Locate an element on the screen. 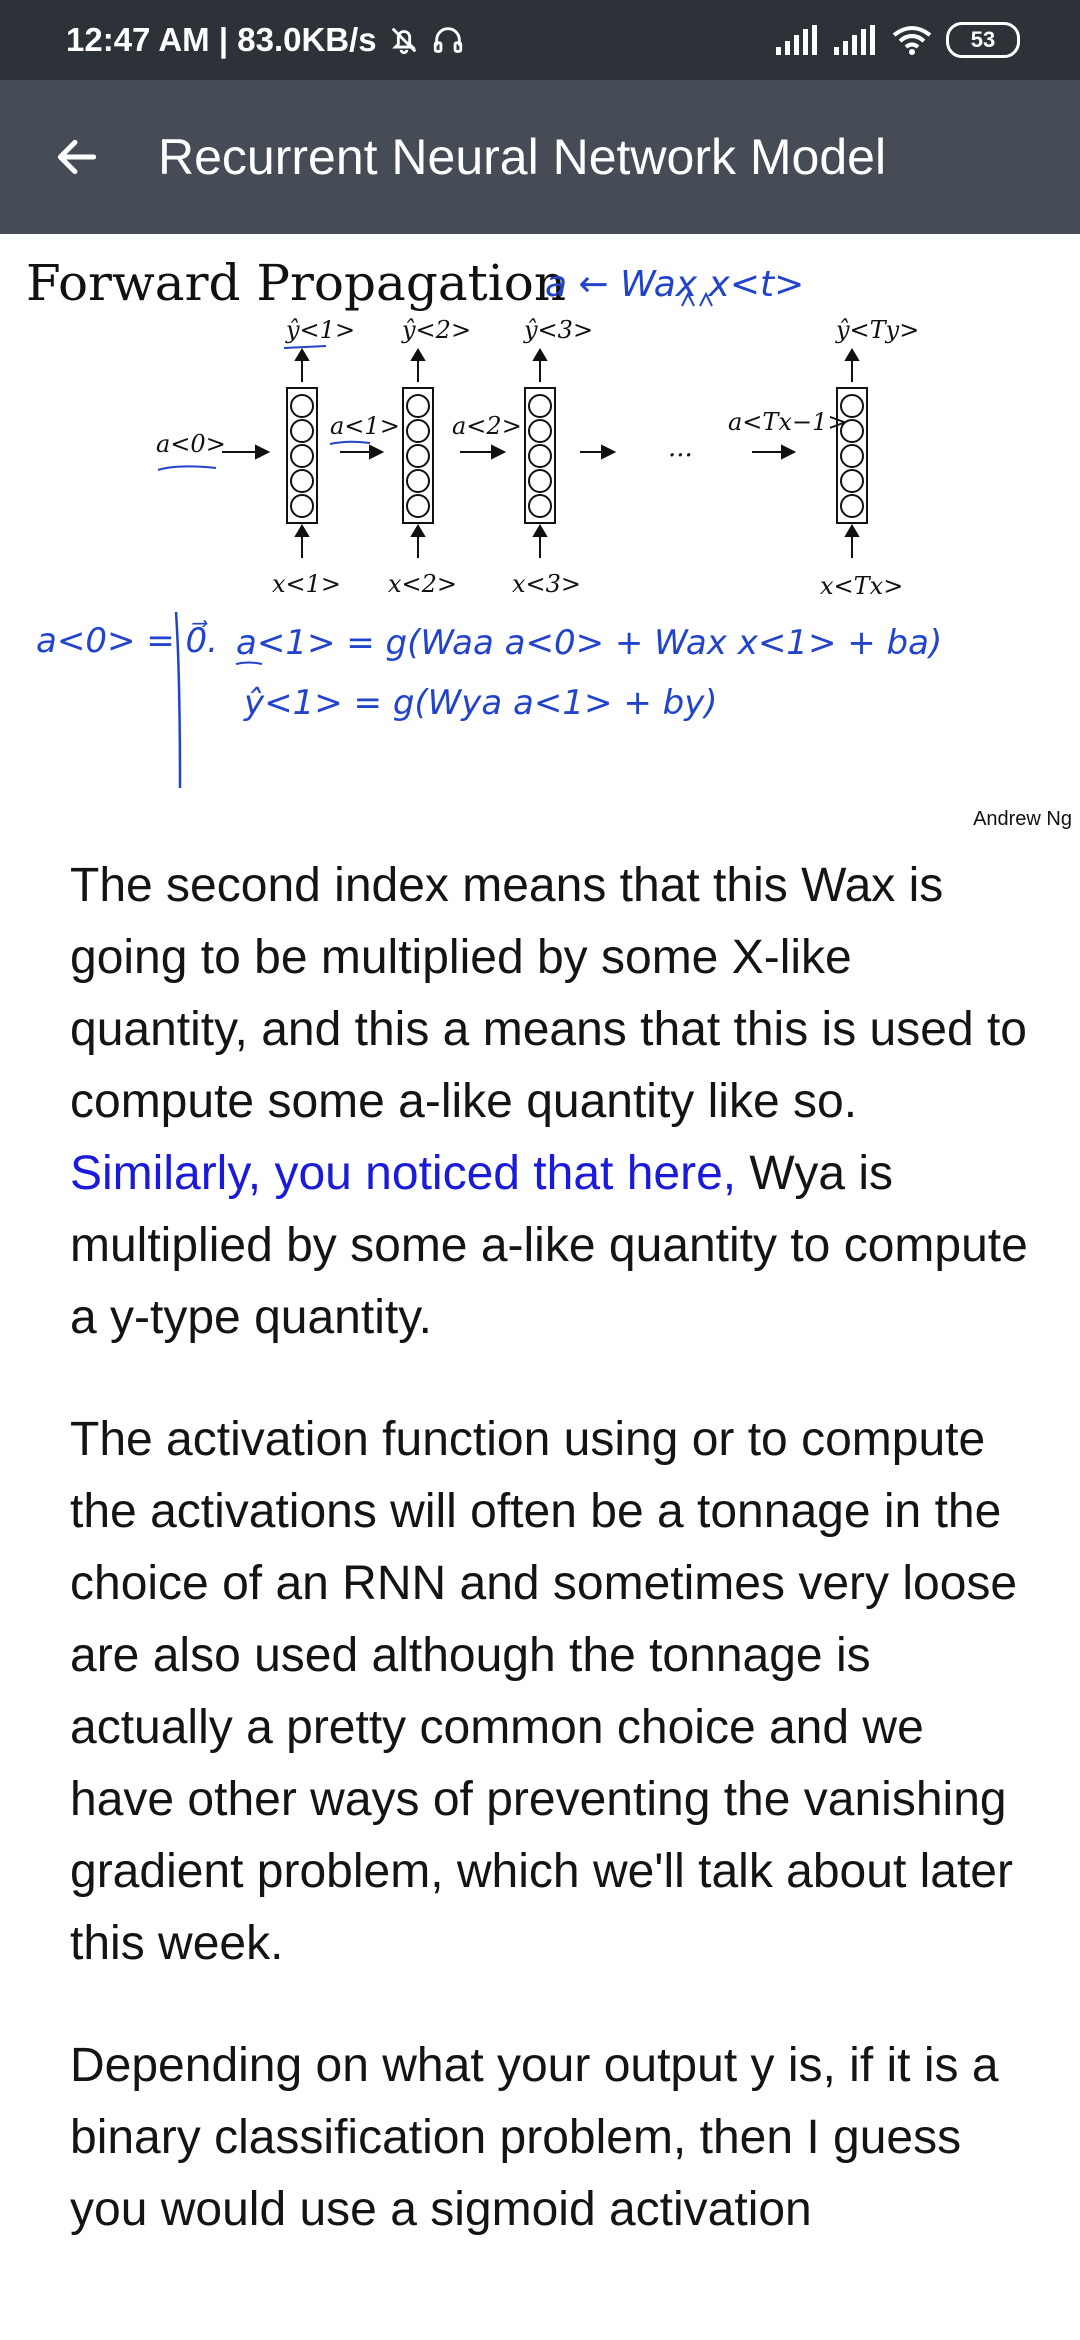  handwritten-eq1: a<1> = g(Waa a<0> + Wax x<1> + ba) is located at coordinates (589, 643).